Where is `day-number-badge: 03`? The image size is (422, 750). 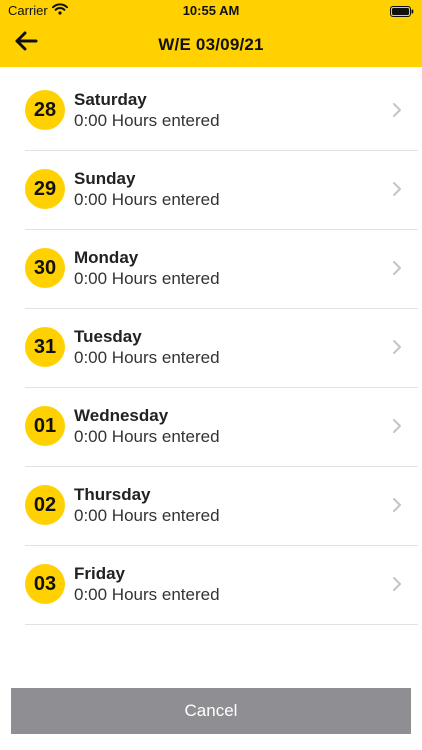 day-number-badge: 03 is located at coordinates (45, 584).